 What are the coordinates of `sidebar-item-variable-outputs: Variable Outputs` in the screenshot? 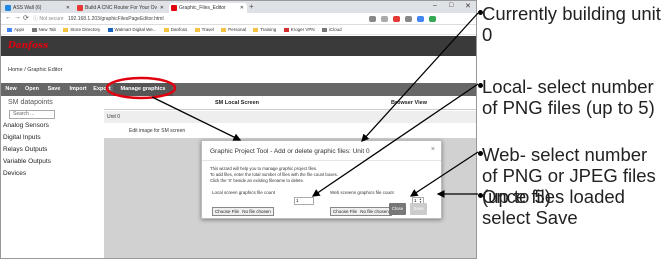 It's located at (27, 161).